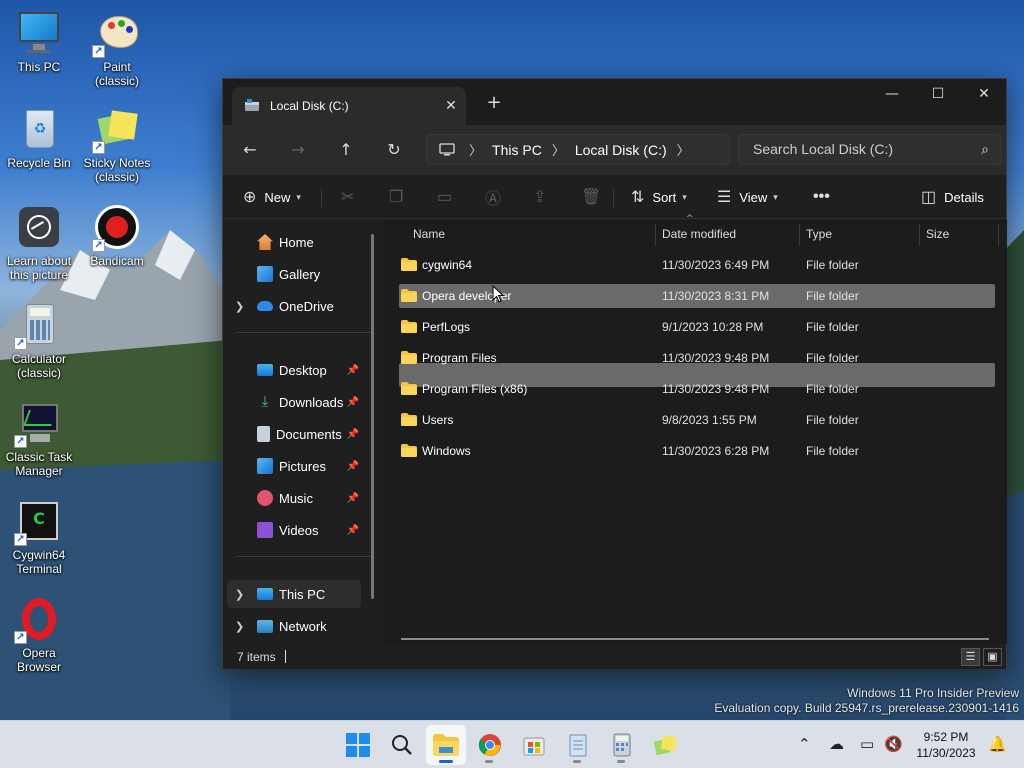 This screenshot has height=768, width=1024. What do you see at coordinates (666, 745) in the screenshot?
I see `taskbar-sticky-notes` at bounding box center [666, 745].